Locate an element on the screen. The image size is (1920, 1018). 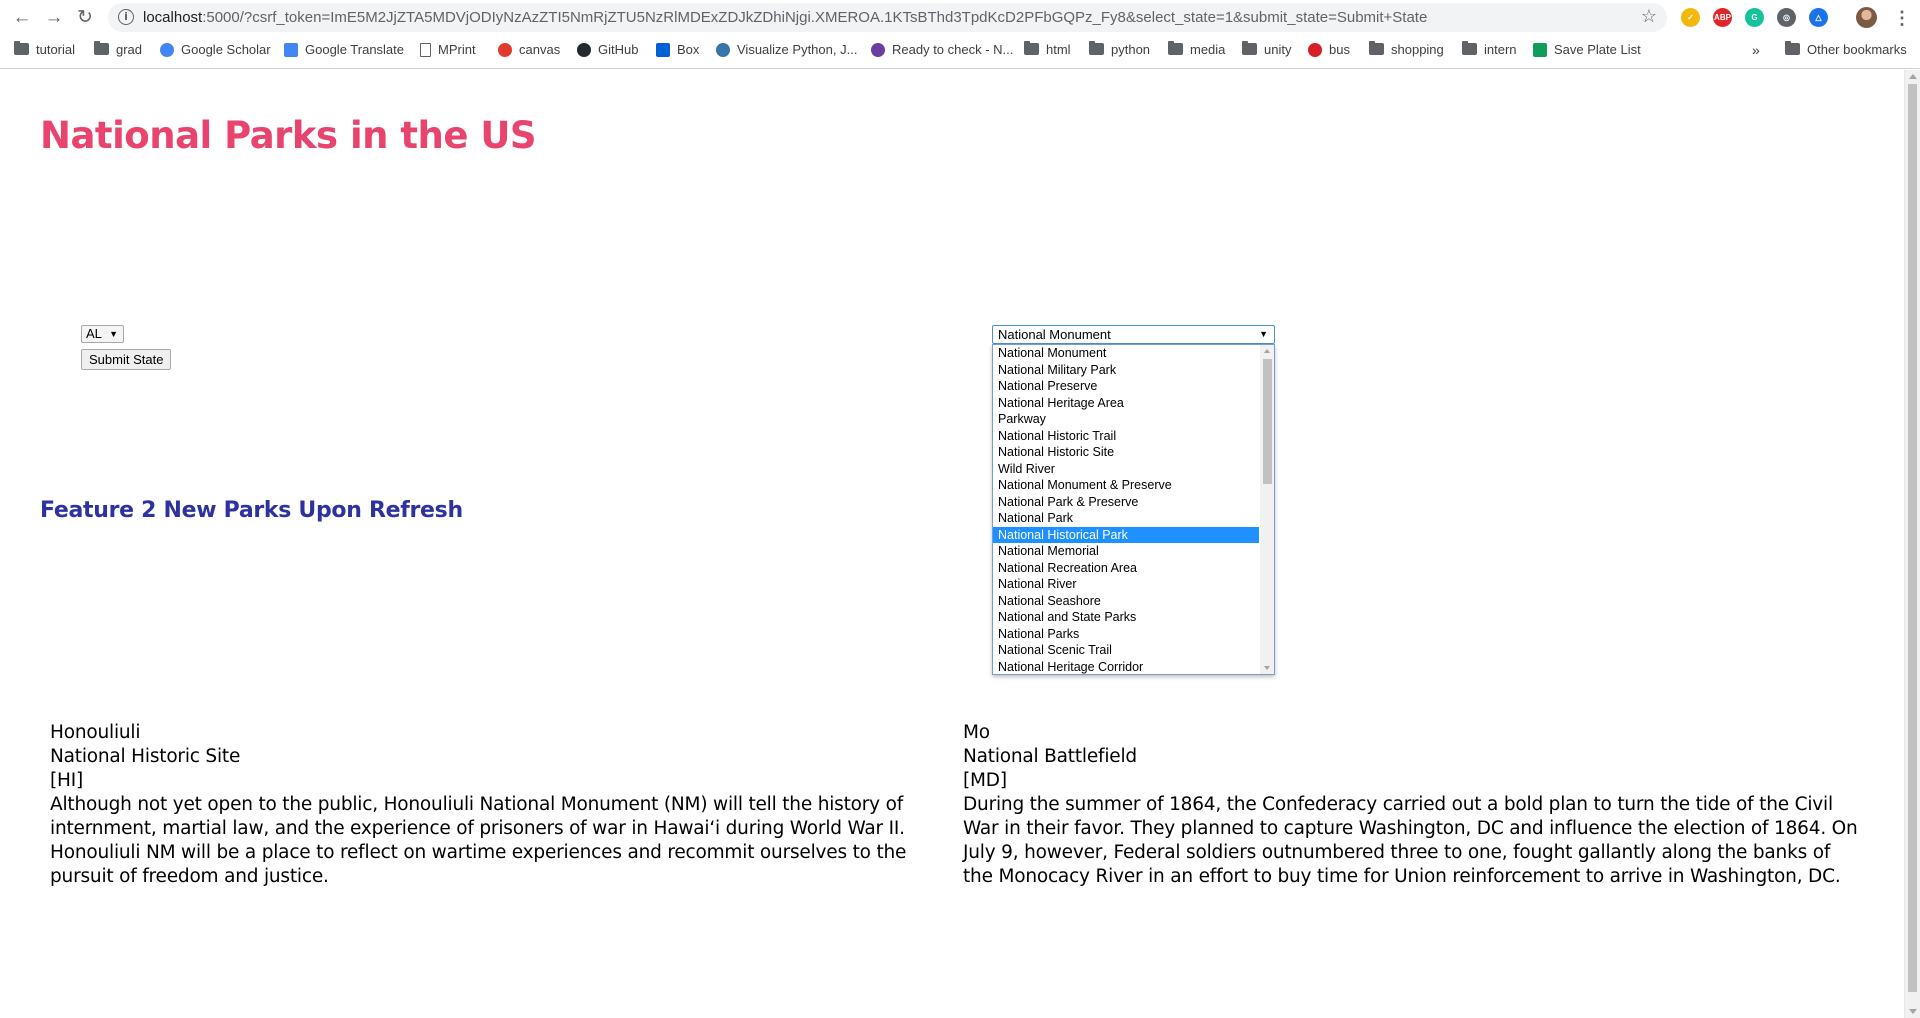
dropdown-option: National Historical Park is located at coordinates (1126, 534).